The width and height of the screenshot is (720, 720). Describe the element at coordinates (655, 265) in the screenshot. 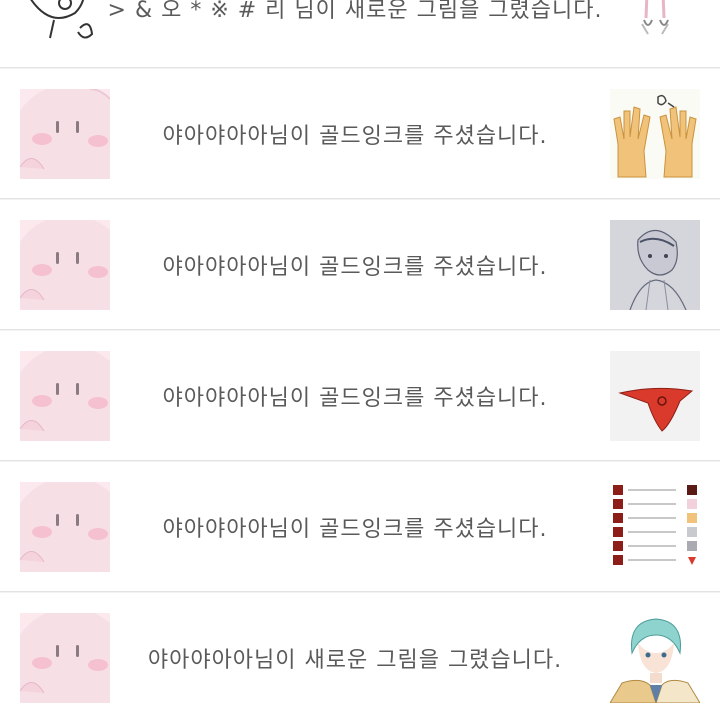

I see `pencil-portrait-thumbnail` at that location.